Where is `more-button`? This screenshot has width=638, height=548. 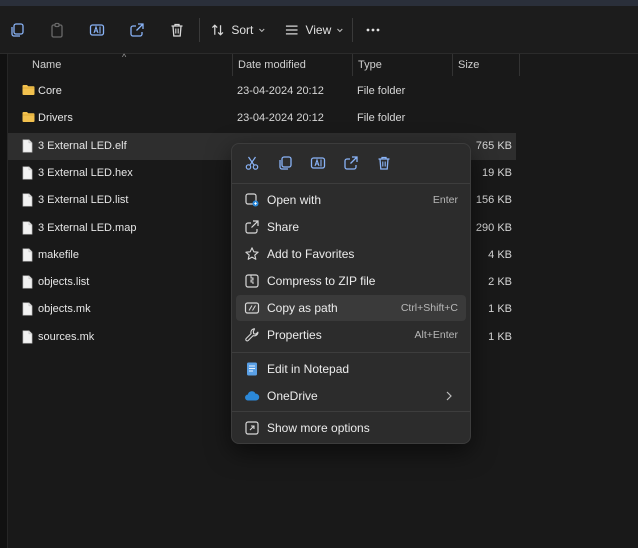
more-button is located at coordinates (373, 30).